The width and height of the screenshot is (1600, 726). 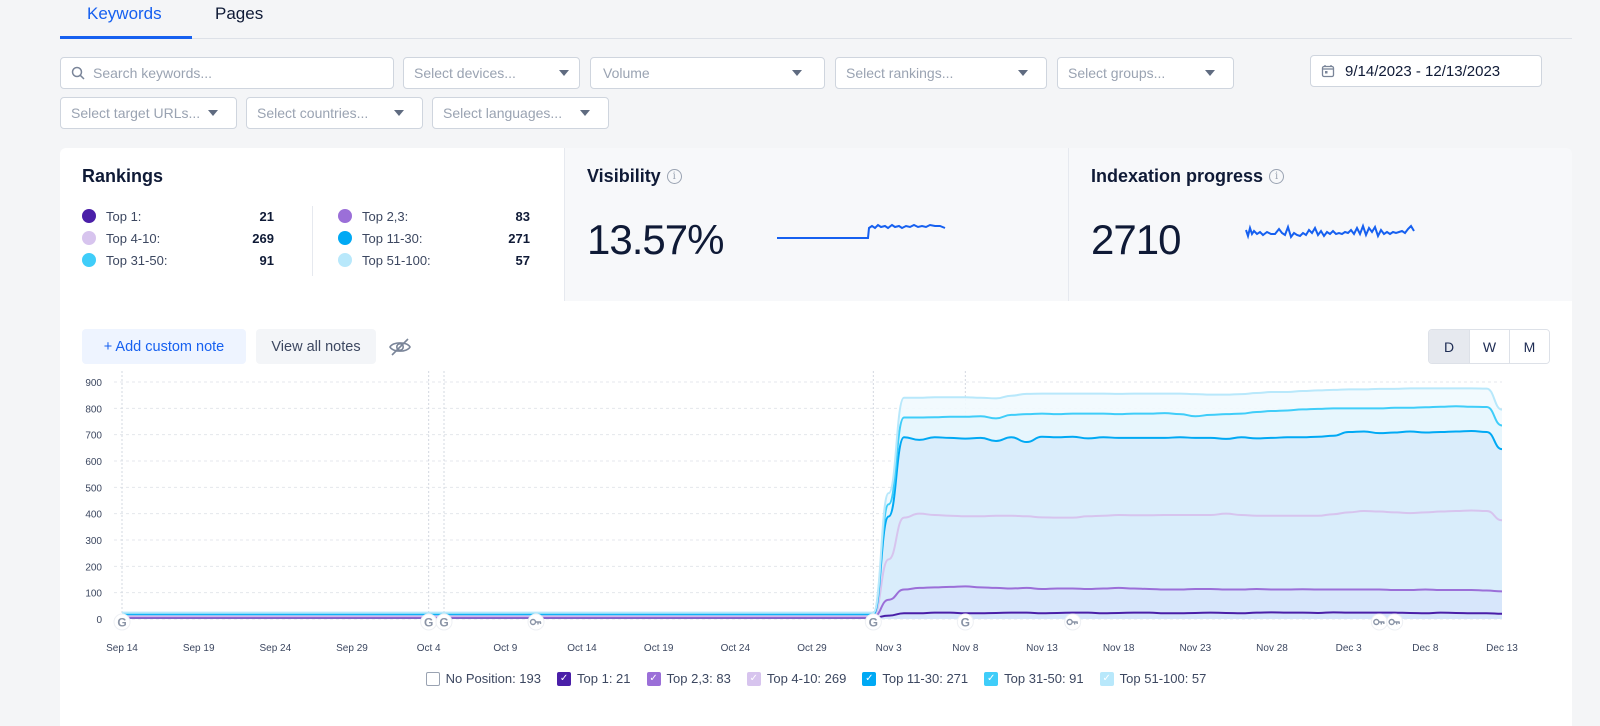 I want to click on legend-item: ✓ Top 51-100: 57, so click(x=1153, y=678).